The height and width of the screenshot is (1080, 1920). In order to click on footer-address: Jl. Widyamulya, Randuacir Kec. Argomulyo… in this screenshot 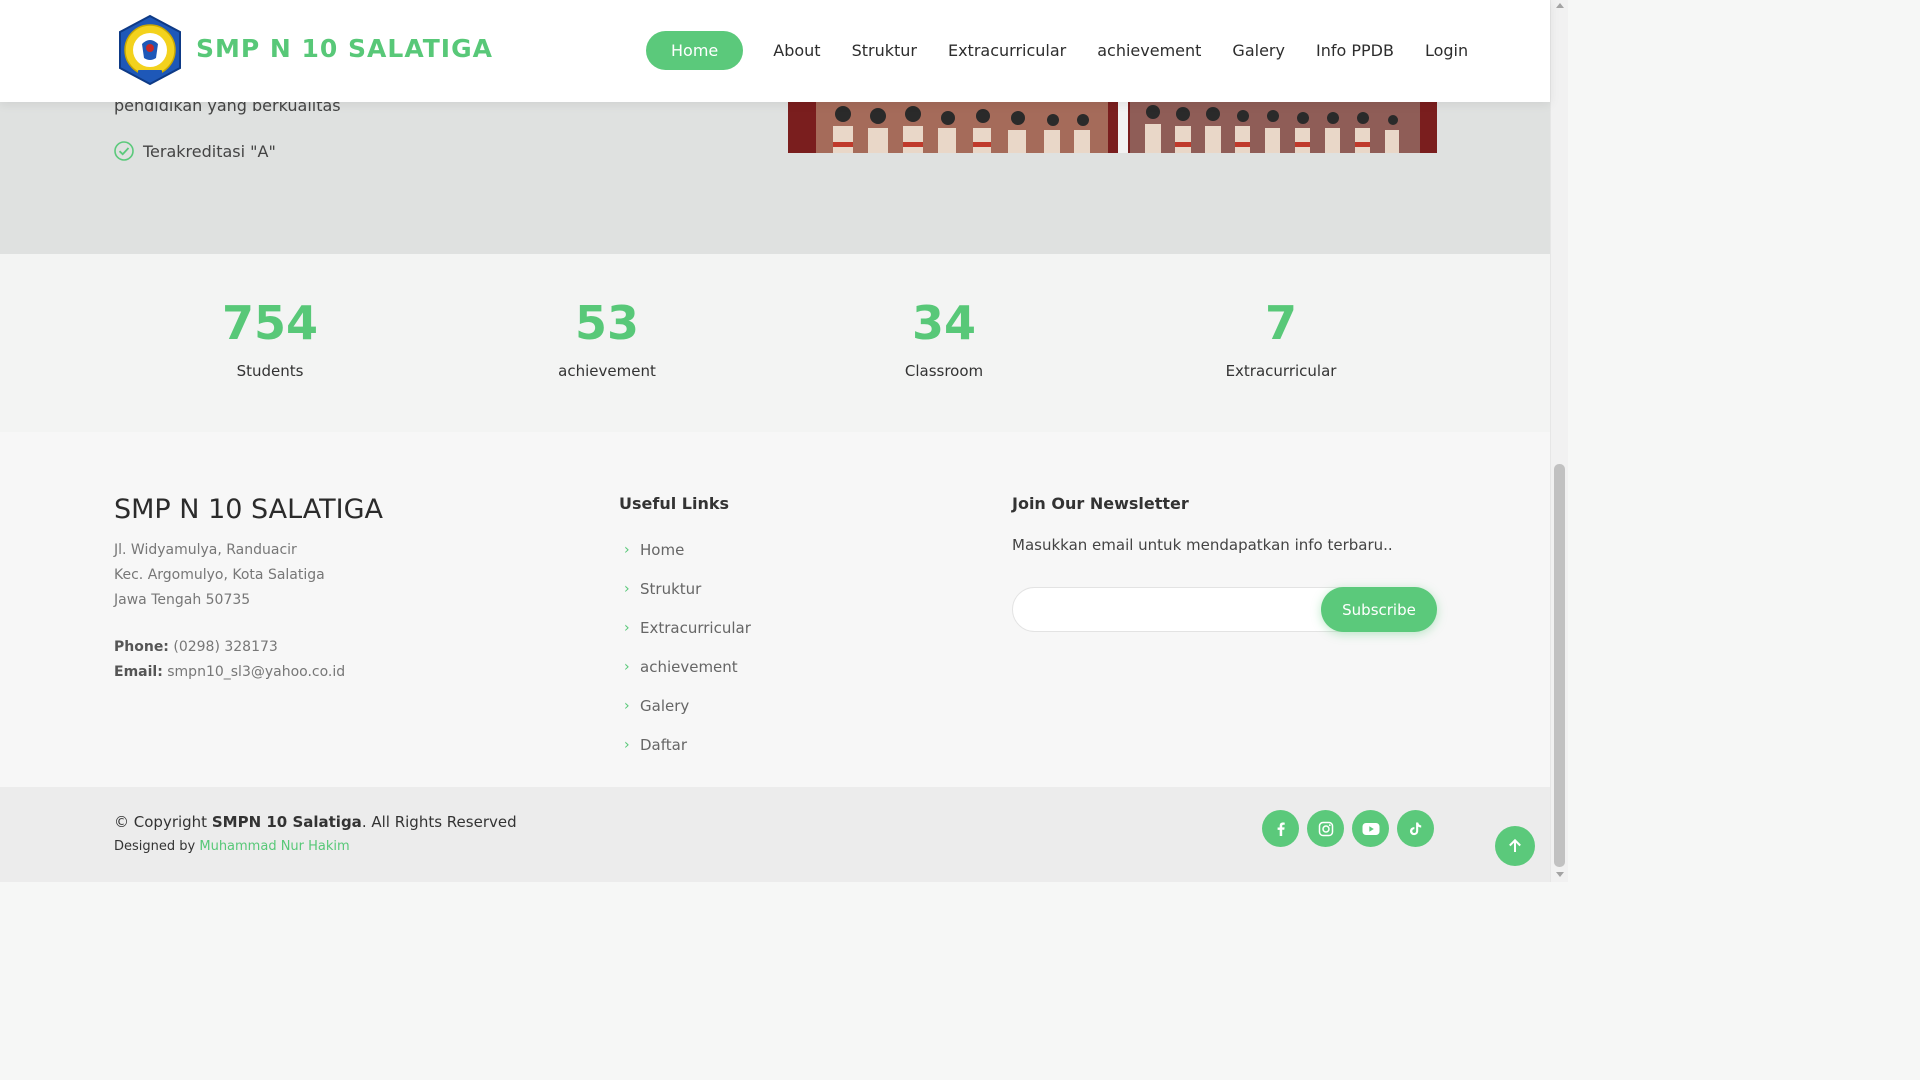, I will do `click(219, 575)`.